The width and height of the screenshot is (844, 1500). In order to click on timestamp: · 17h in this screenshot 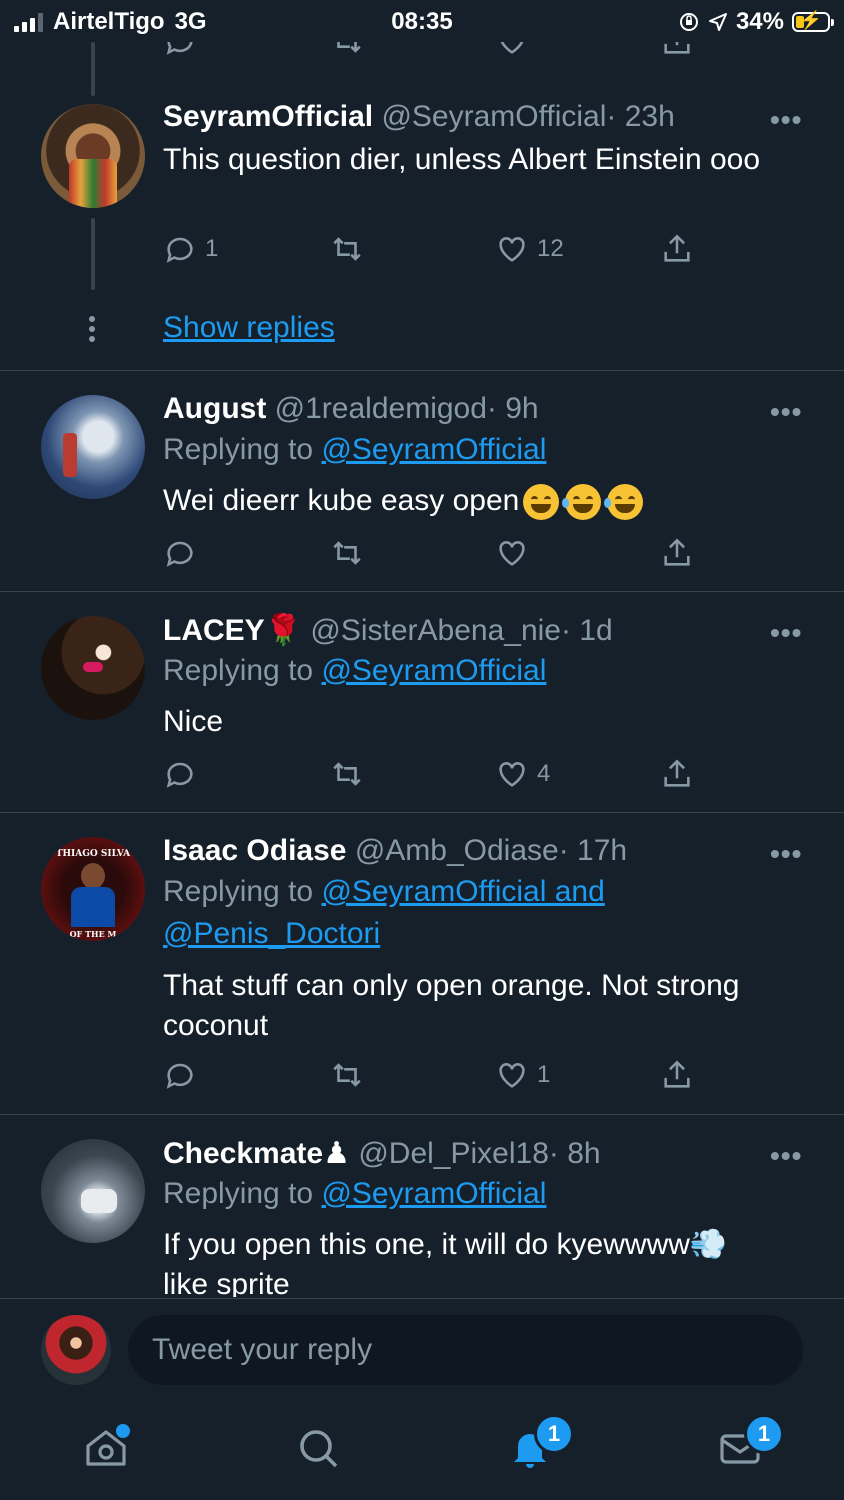, I will do `click(593, 850)`.